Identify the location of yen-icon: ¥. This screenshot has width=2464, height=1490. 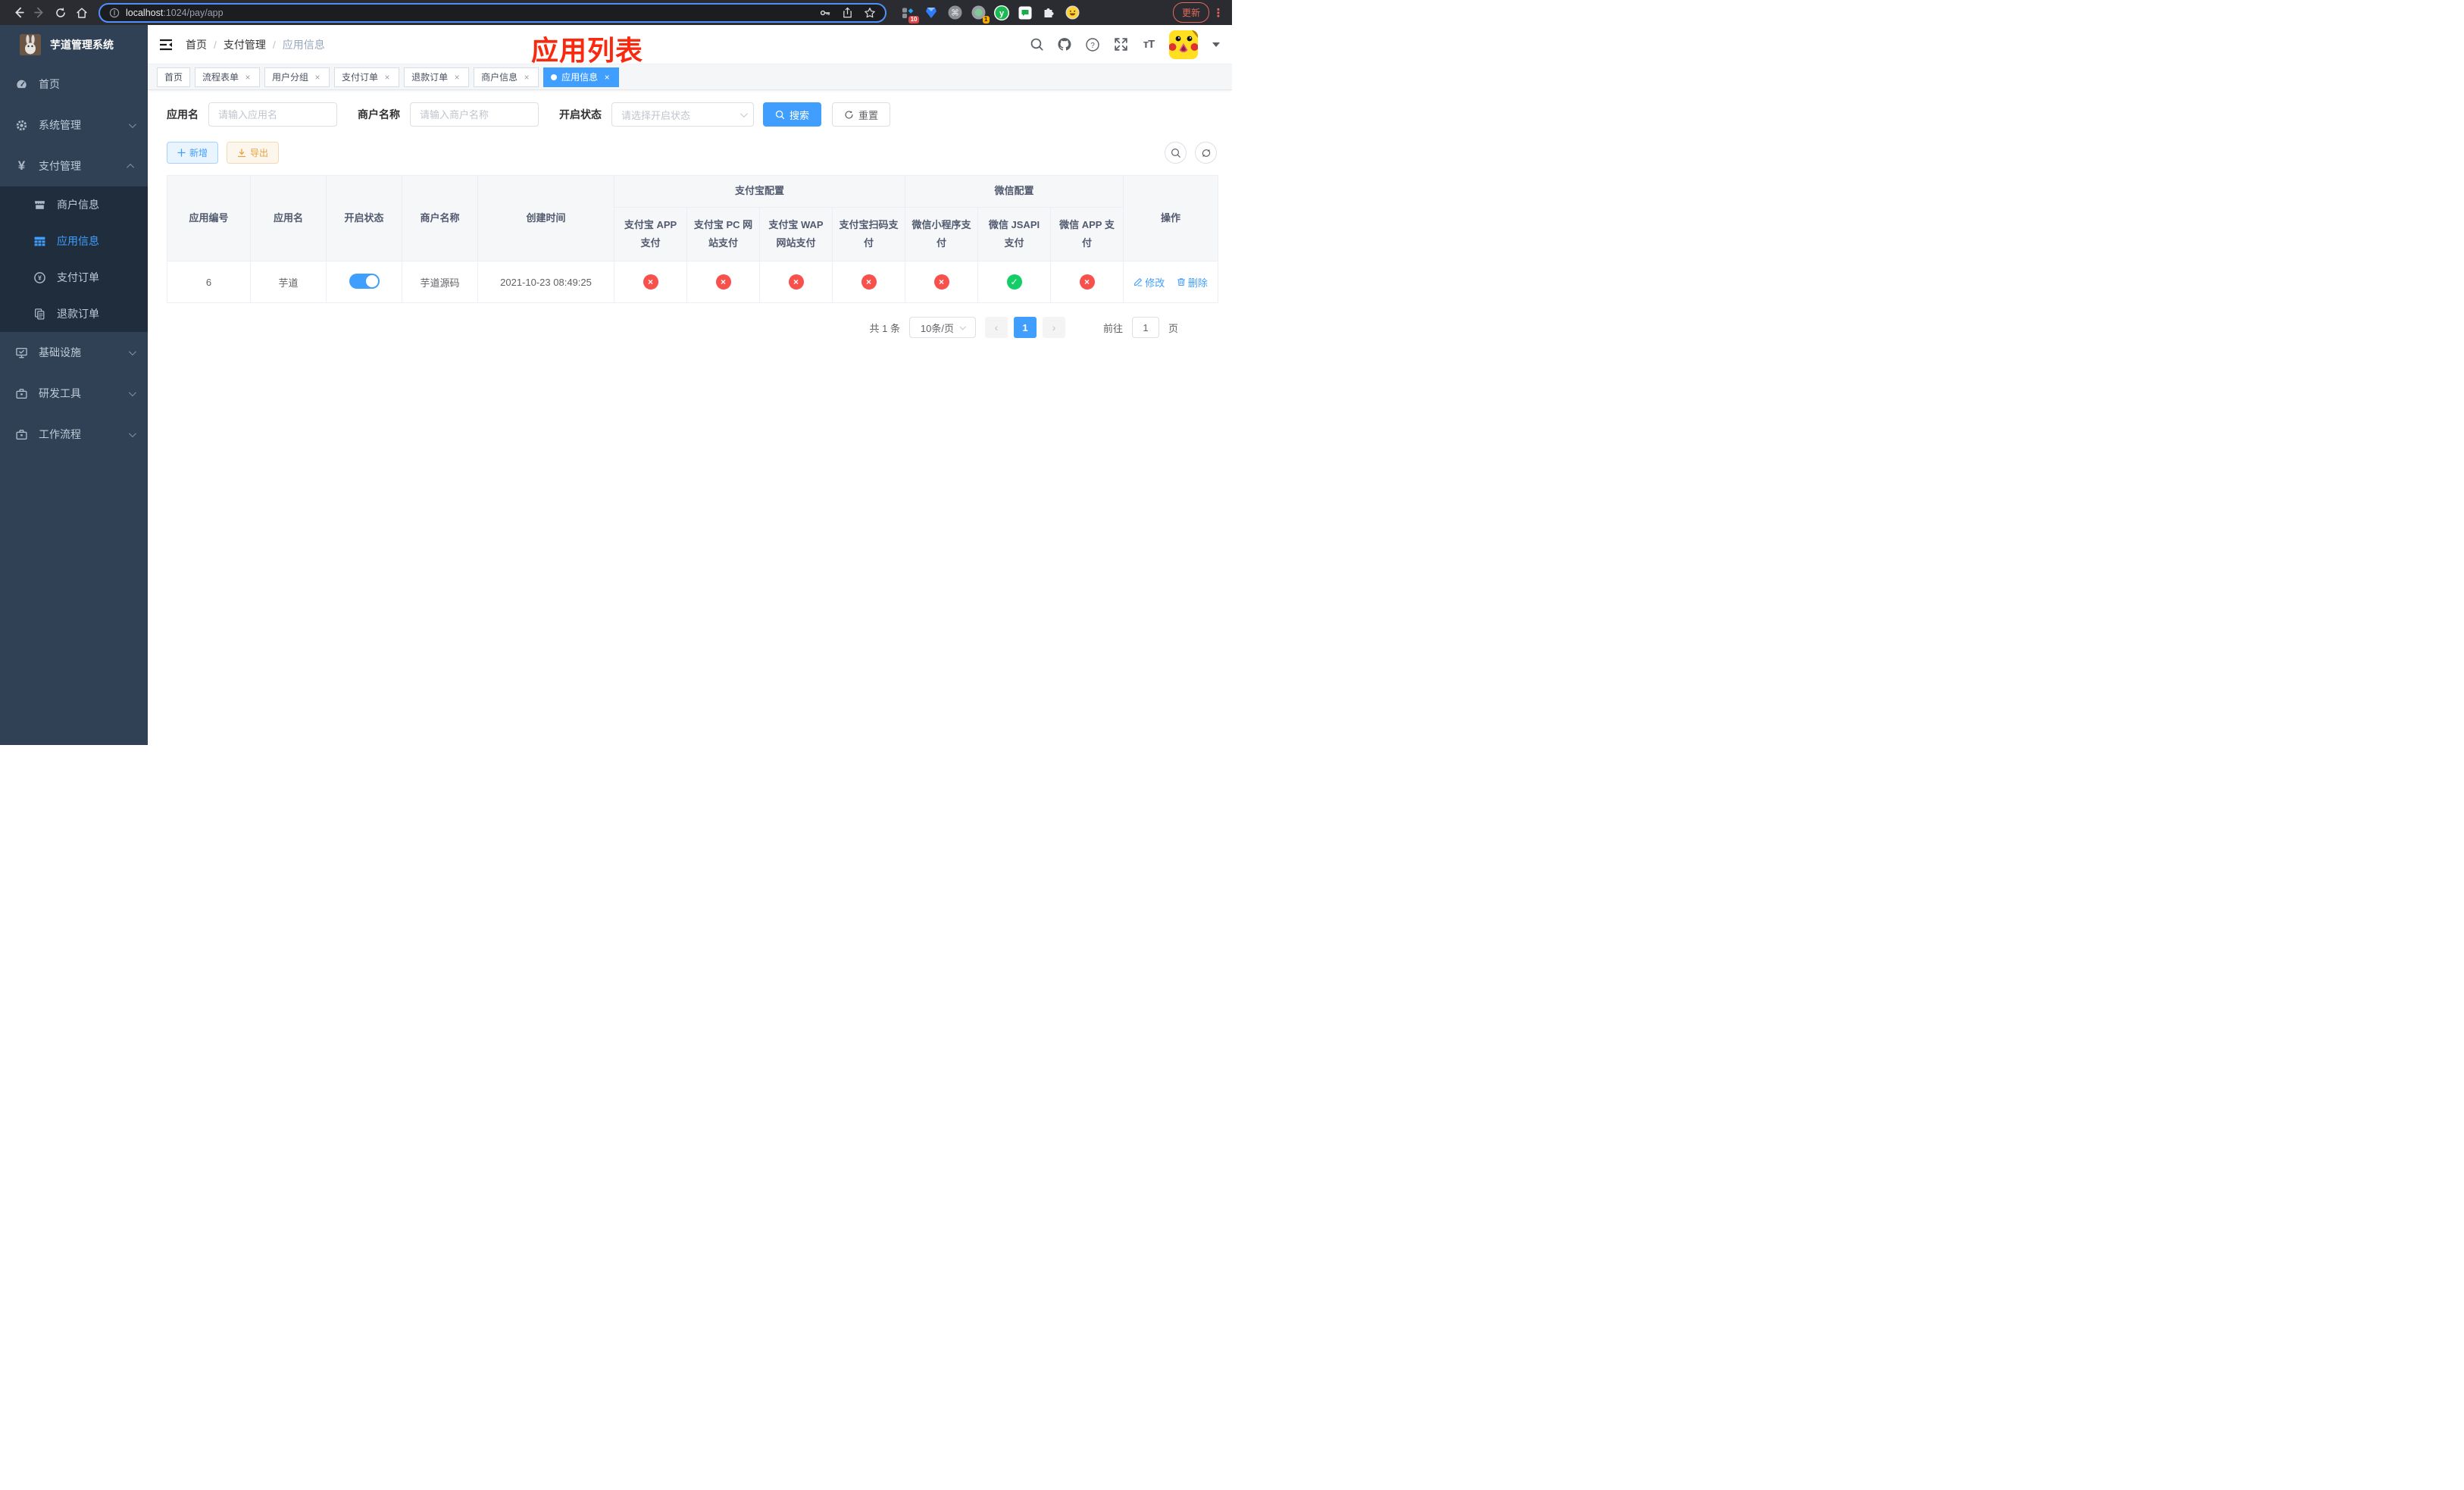
(21, 165).